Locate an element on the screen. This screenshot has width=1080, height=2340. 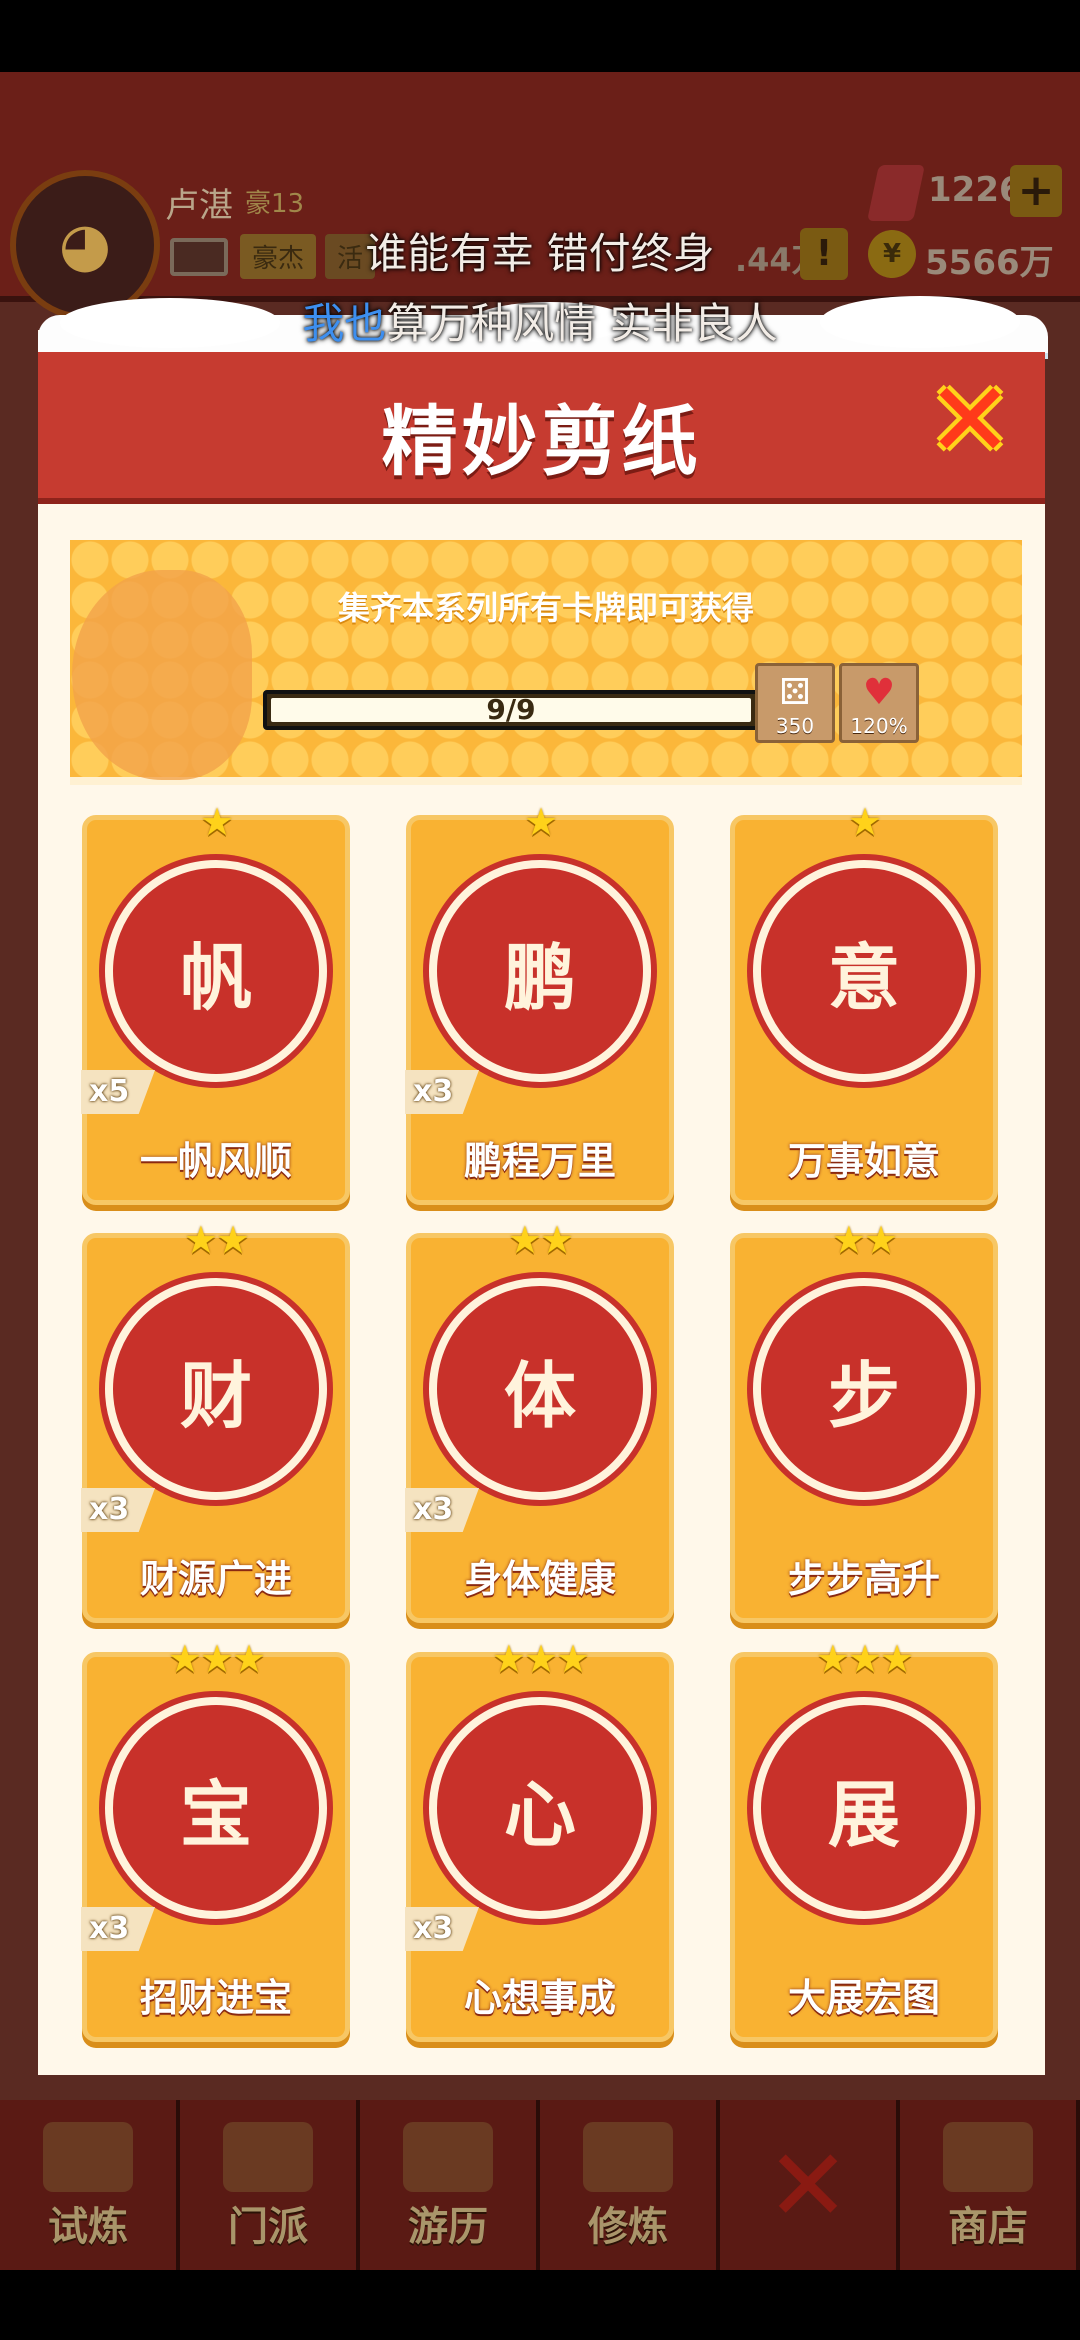
card-dazhanhongtu: ★★★ 展 大展宏图 is located at coordinates (864, 1839).